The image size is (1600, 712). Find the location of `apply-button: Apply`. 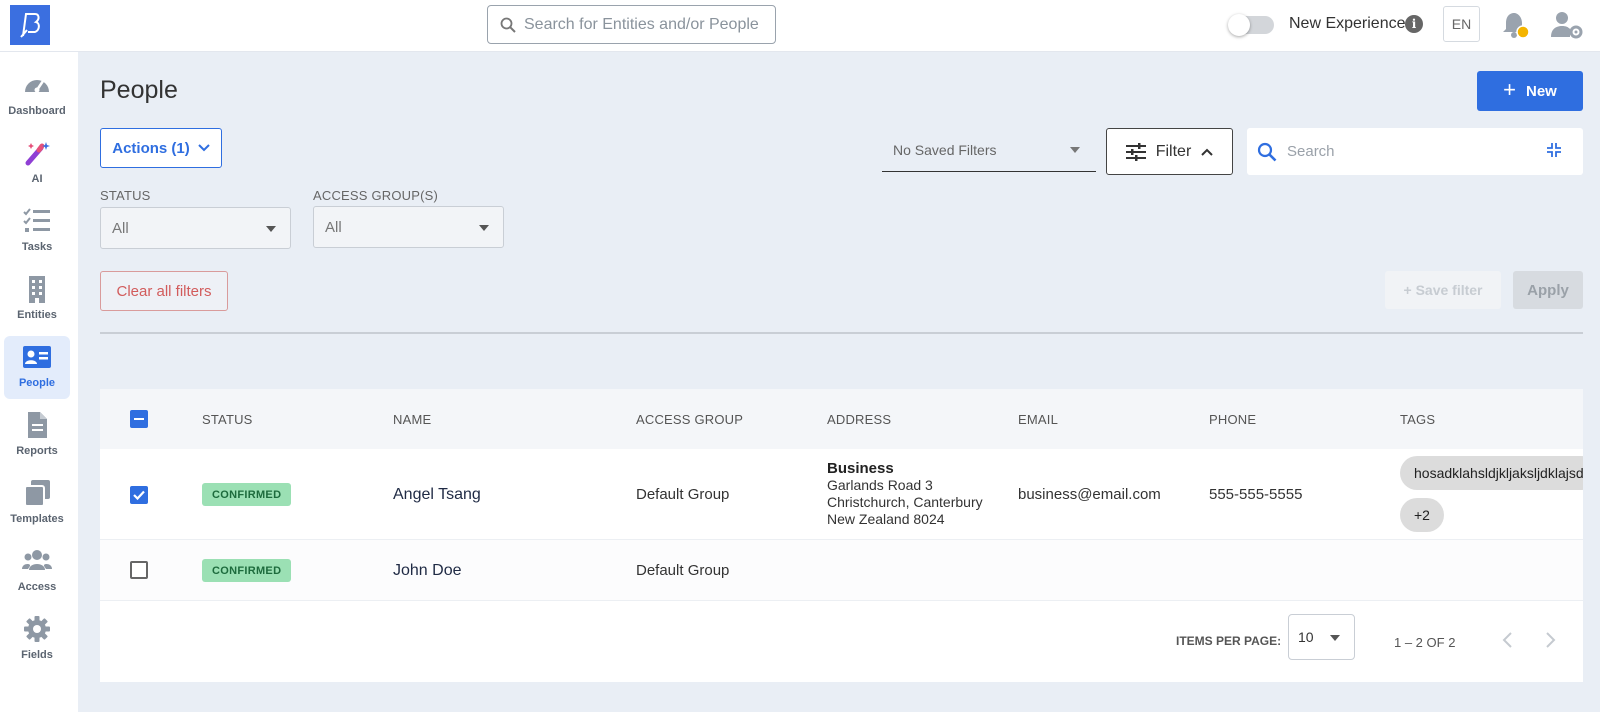

apply-button: Apply is located at coordinates (1548, 290).